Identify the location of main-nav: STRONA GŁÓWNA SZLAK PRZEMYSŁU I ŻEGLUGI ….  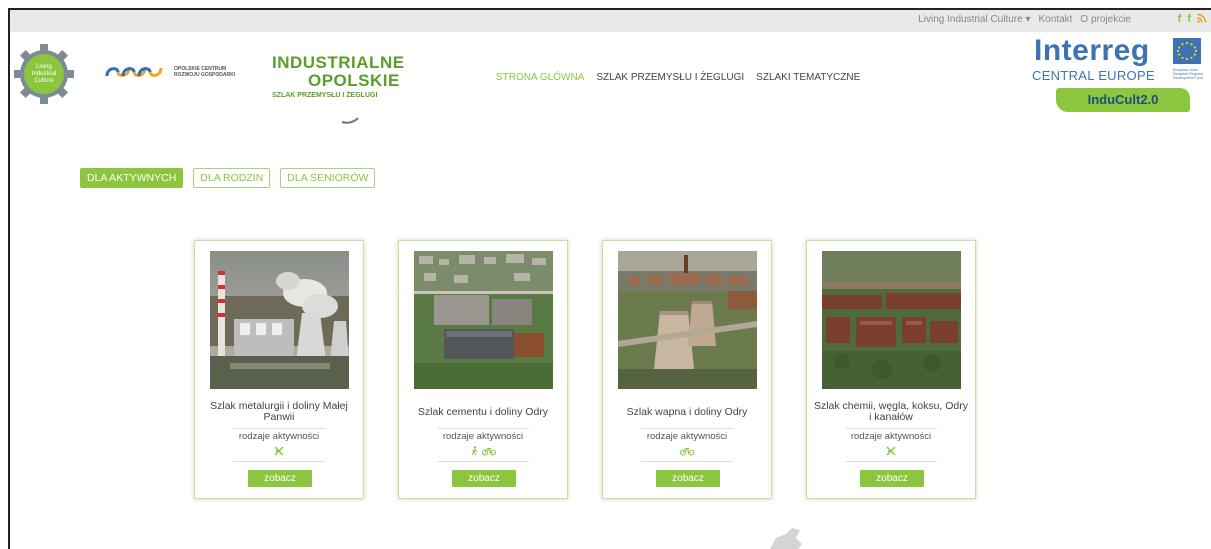
(678, 77).